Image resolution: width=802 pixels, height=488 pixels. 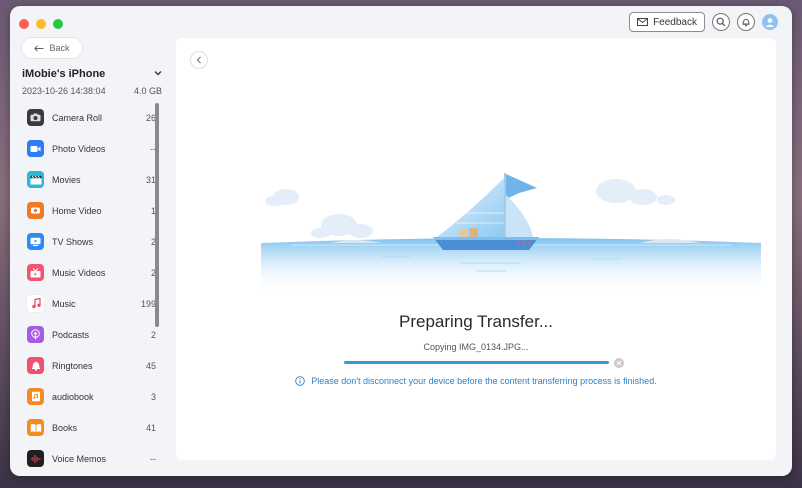 I want to click on mail-icon, so click(x=643, y=22).